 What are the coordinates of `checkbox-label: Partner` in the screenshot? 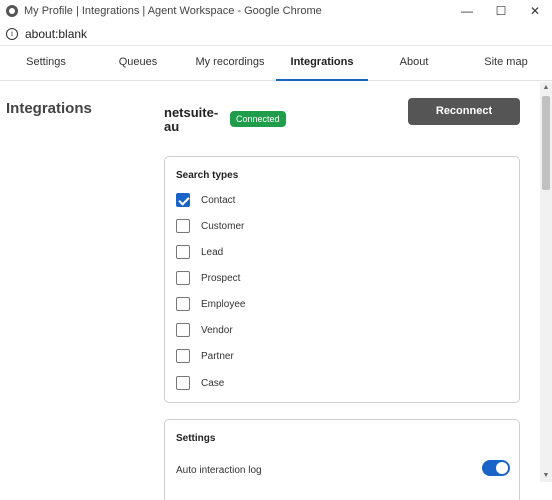 It's located at (217, 356).